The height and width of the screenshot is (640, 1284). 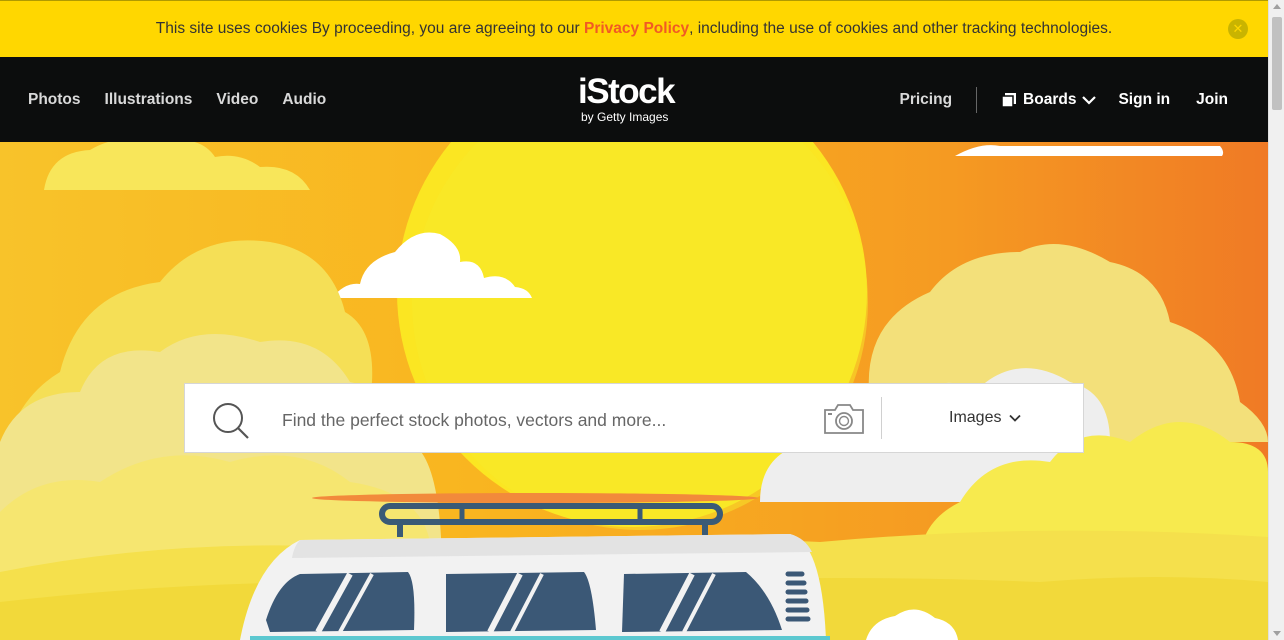 What do you see at coordinates (149, 100) in the screenshot?
I see `nav-illustrations: Illustrations` at bounding box center [149, 100].